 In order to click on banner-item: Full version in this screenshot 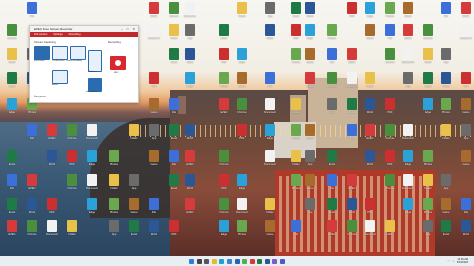, I will do `click(40, 34)`.